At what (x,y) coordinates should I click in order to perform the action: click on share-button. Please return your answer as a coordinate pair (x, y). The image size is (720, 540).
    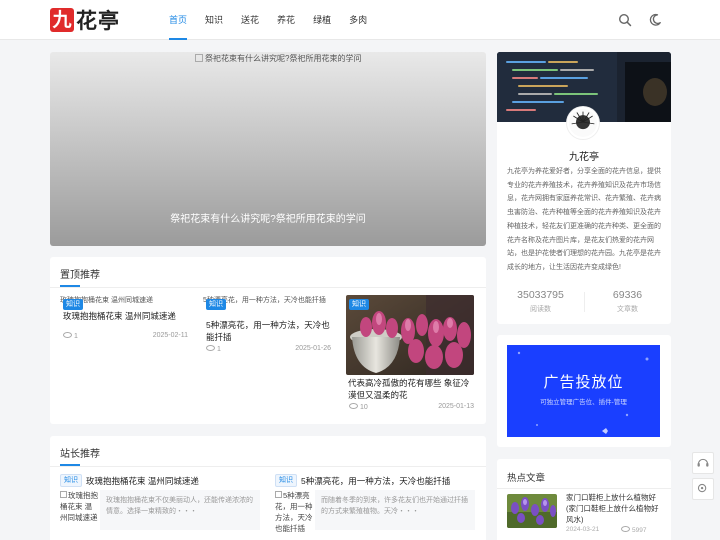
    Looking at the image, I should click on (703, 489).